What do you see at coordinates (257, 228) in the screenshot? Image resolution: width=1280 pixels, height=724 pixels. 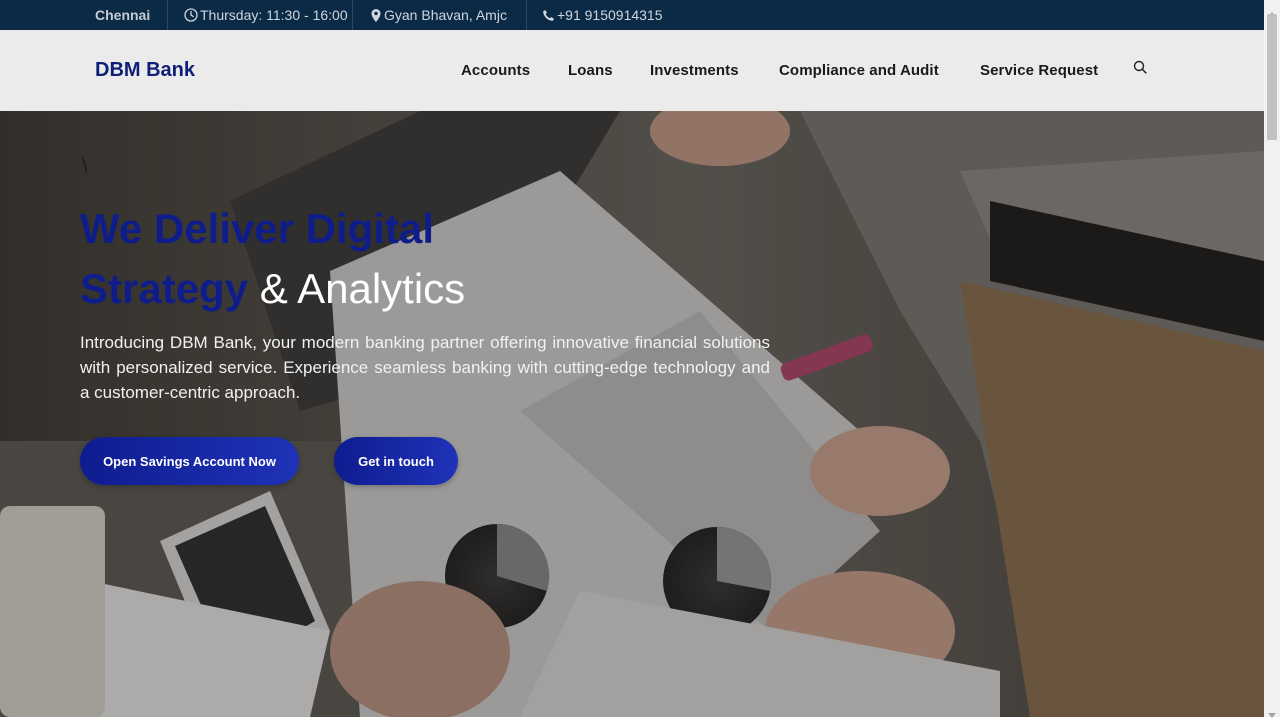 I see `headline-line-1: We Deliver Digital` at bounding box center [257, 228].